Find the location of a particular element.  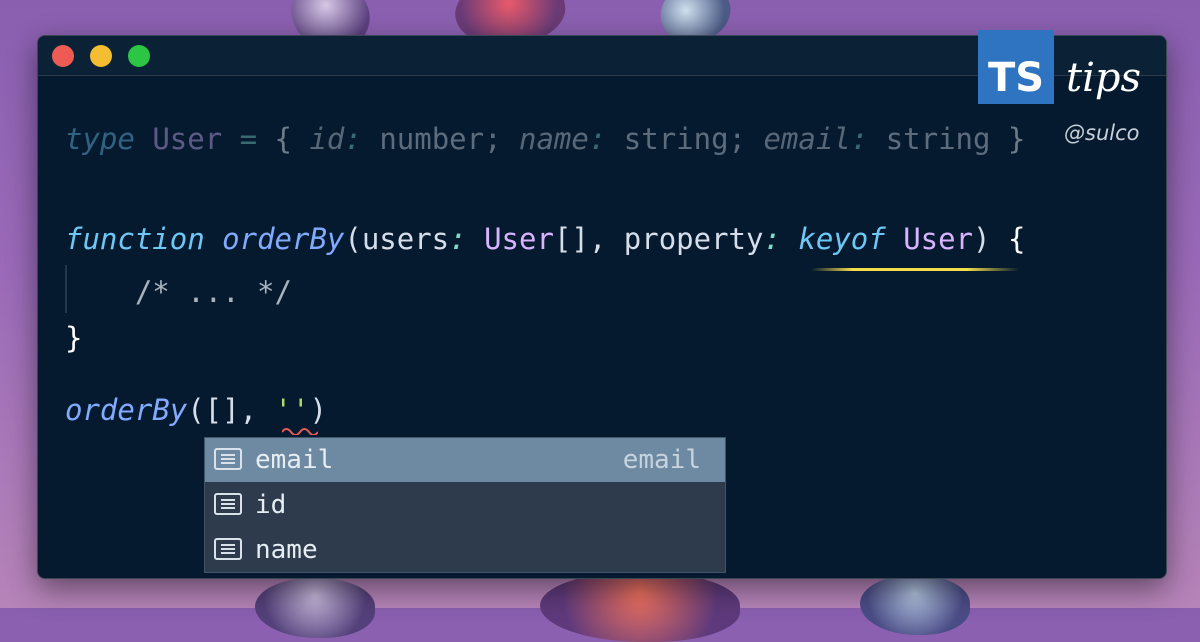

param-users: users is located at coordinates (405, 239).